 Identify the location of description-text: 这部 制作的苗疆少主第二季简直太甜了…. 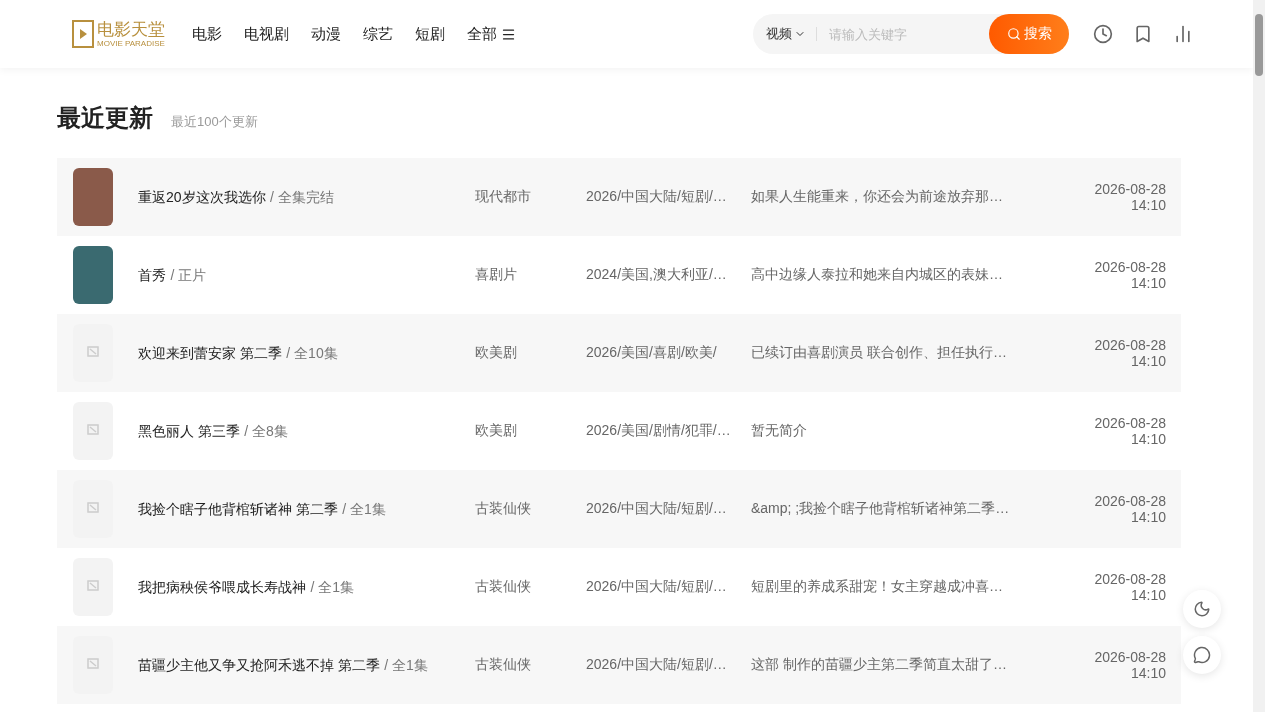
(879, 665).